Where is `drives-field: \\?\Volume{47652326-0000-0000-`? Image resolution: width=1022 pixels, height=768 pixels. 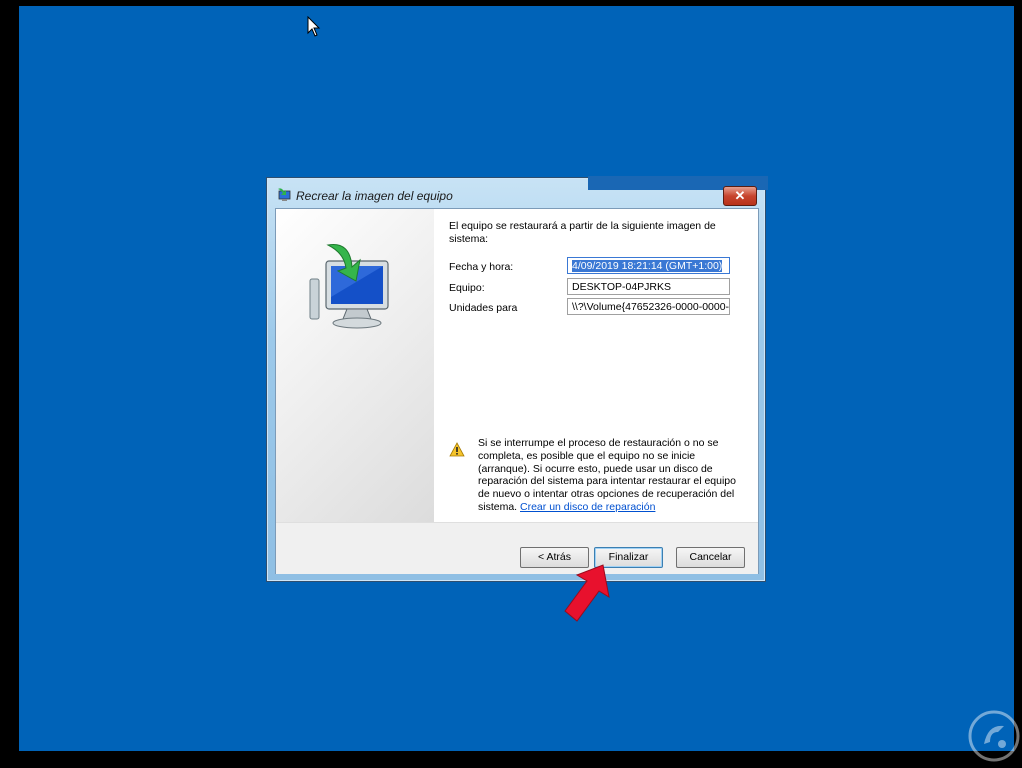
drives-field: \\?\Volume{47652326-0000-0000- is located at coordinates (648, 306).